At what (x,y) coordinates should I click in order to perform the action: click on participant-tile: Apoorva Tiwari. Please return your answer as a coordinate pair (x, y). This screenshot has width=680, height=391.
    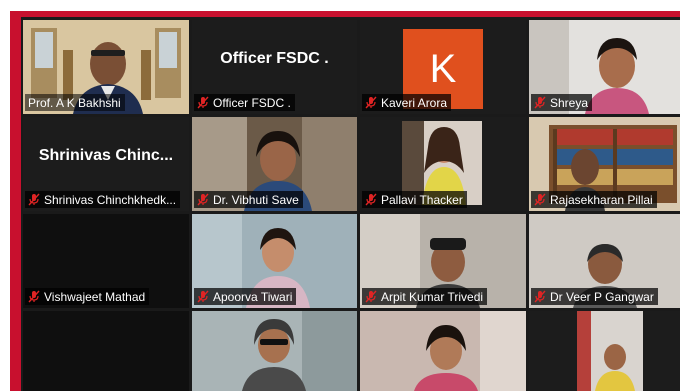
    Looking at the image, I should click on (274, 261).